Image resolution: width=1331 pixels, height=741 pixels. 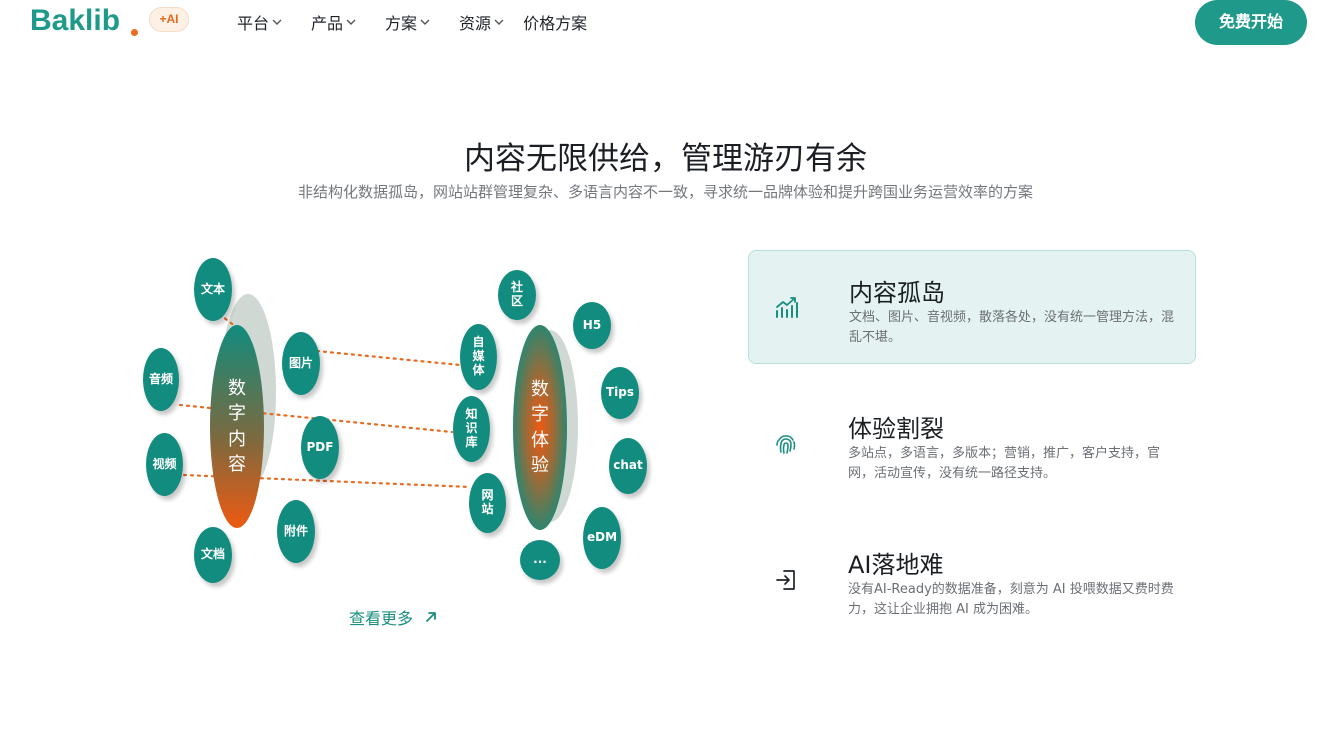 What do you see at coordinates (381, 618) in the screenshot?
I see `view-more-label: 查看更多` at bounding box center [381, 618].